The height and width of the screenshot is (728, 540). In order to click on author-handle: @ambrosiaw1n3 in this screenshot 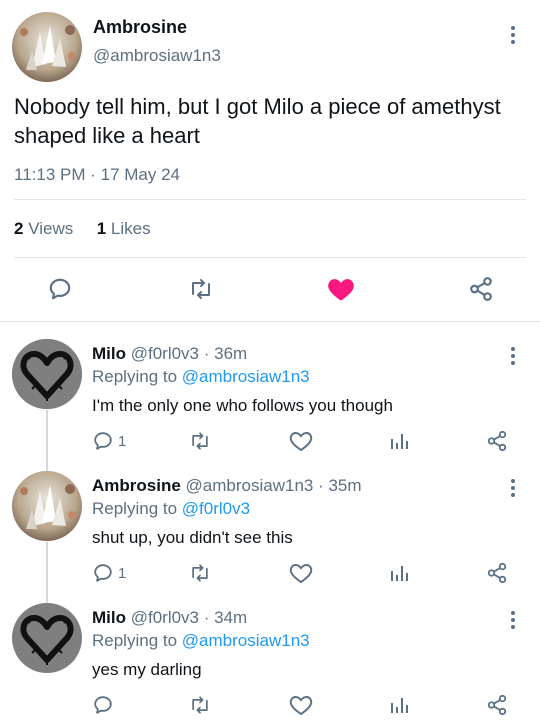, I will do `click(157, 56)`.